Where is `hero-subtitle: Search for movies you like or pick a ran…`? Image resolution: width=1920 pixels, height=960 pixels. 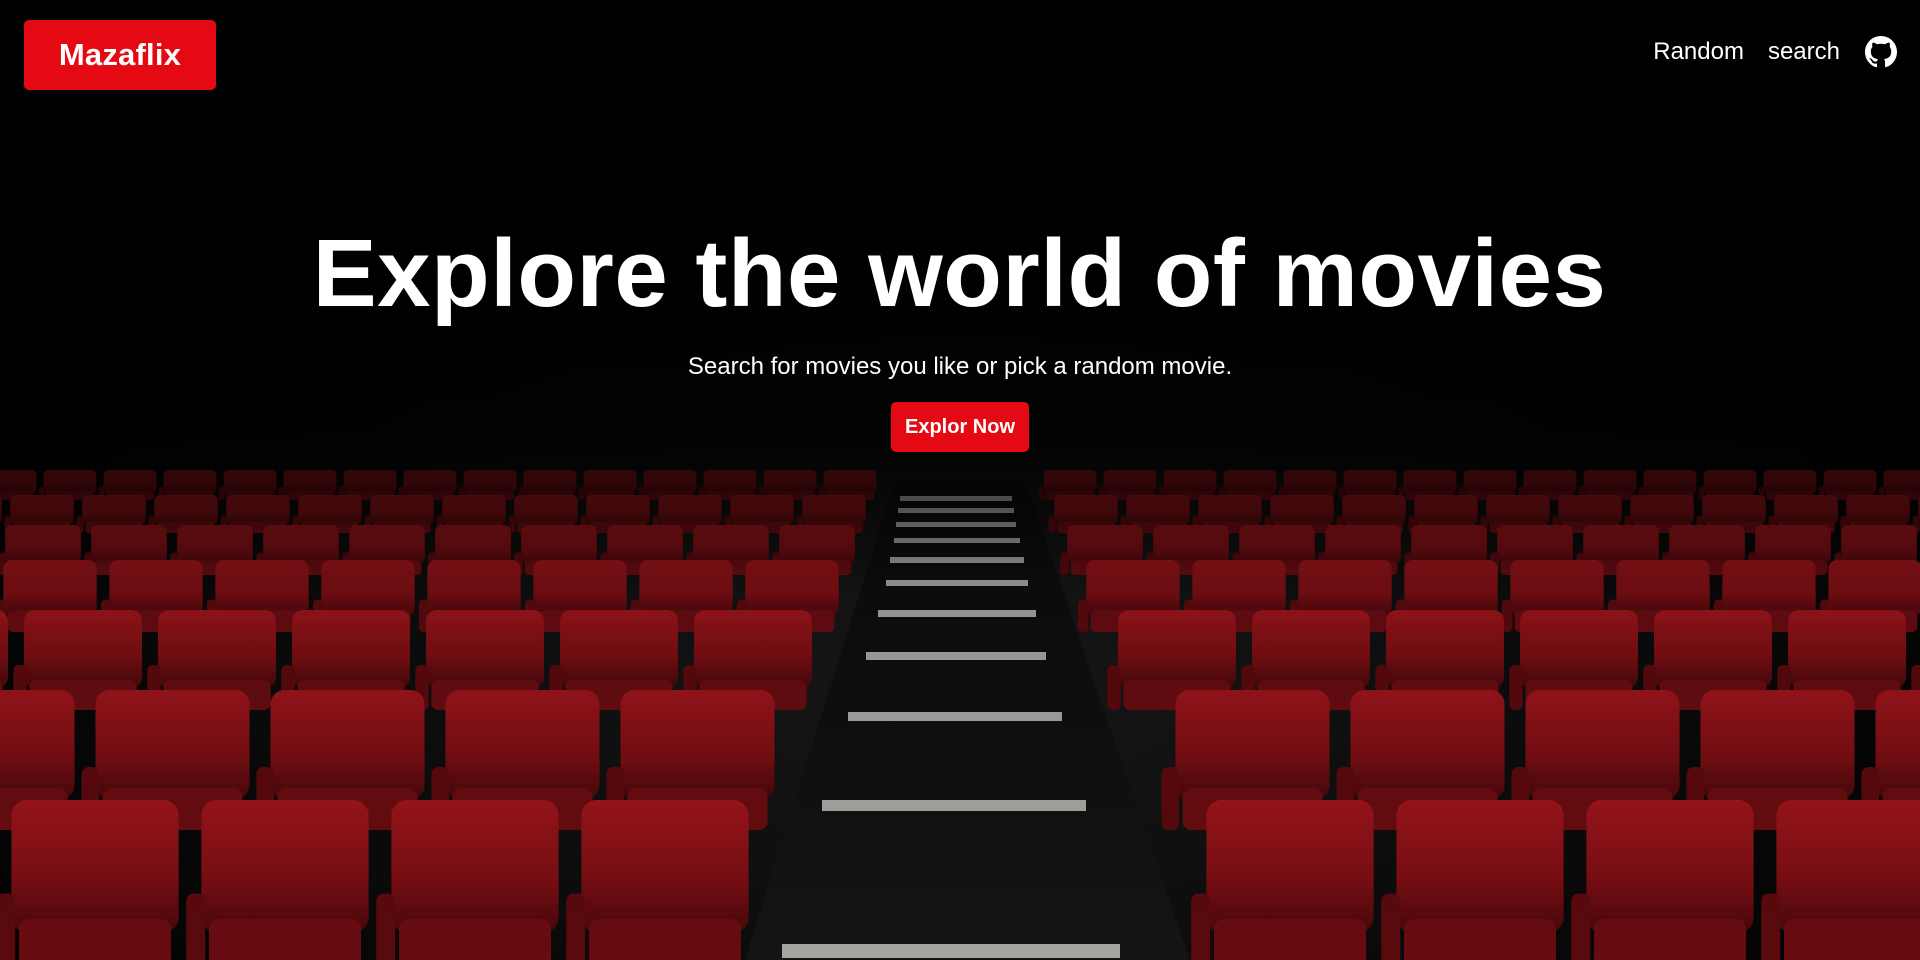
hero-subtitle: Search for movies you like or pick a ran… is located at coordinates (960, 366).